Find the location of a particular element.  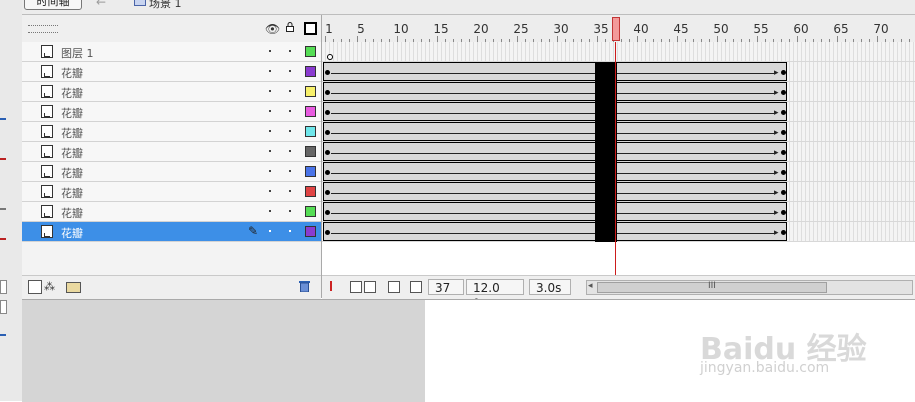

stage-canvas: Baidu 经验 jingyan.baidu.com is located at coordinates (670, 350).